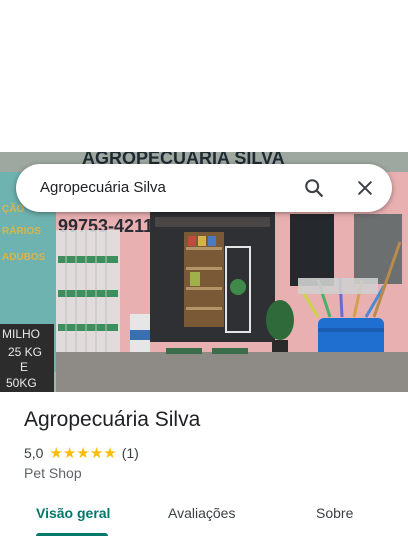 Image resolution: width=408 pixels, height=544 pixels. I want to click on tab-reviews: Avaliações, so click(201, 516).